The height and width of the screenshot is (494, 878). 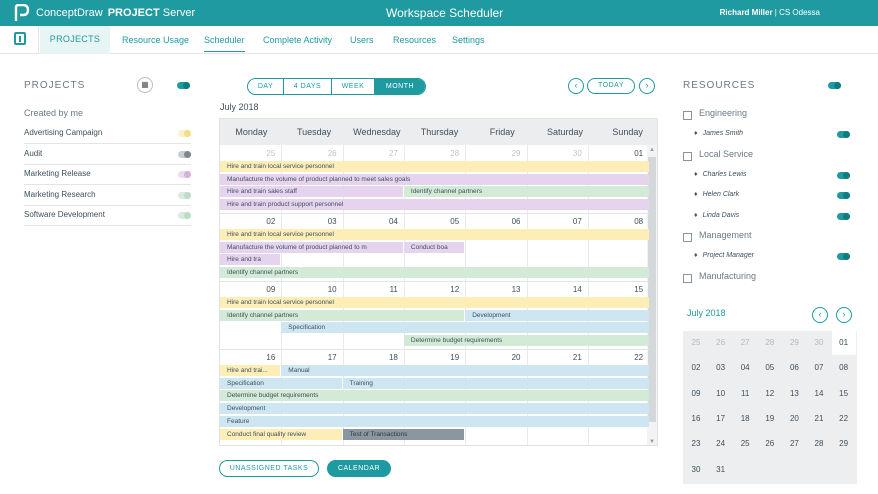 What do you see at coordinates (647, 86) in the screenshot?
I see `next-month-icon: ›` at bounding box center [647, 86].